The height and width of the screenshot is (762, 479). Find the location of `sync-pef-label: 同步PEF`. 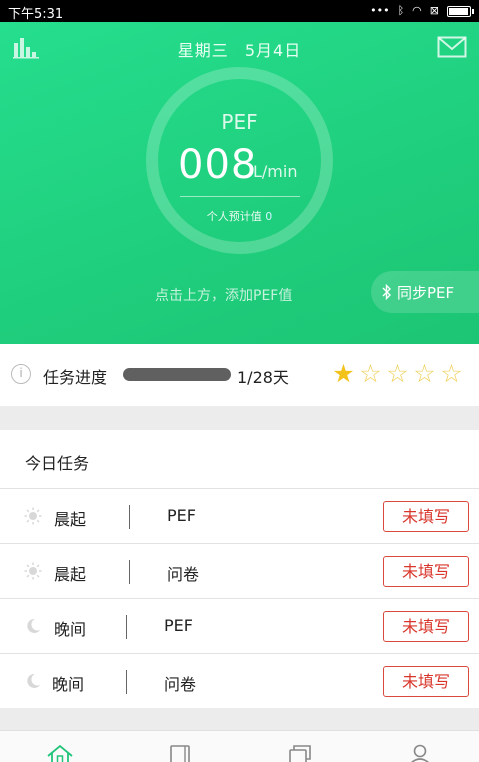

sync-pef-label: 同步PEF is located at coordinates (426, 292).